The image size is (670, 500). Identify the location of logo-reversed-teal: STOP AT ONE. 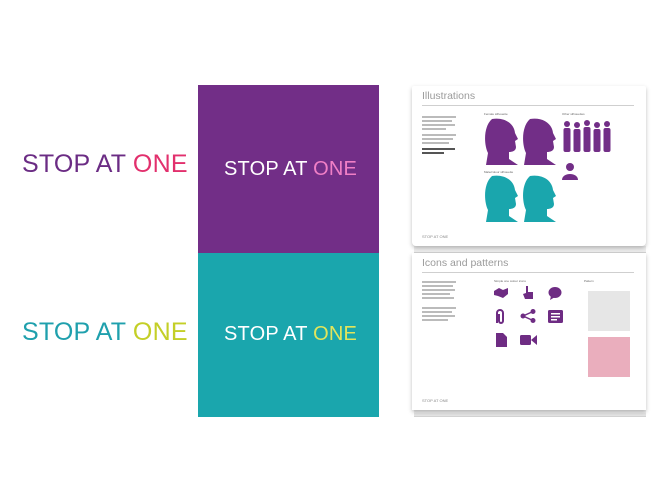
(290, 334).